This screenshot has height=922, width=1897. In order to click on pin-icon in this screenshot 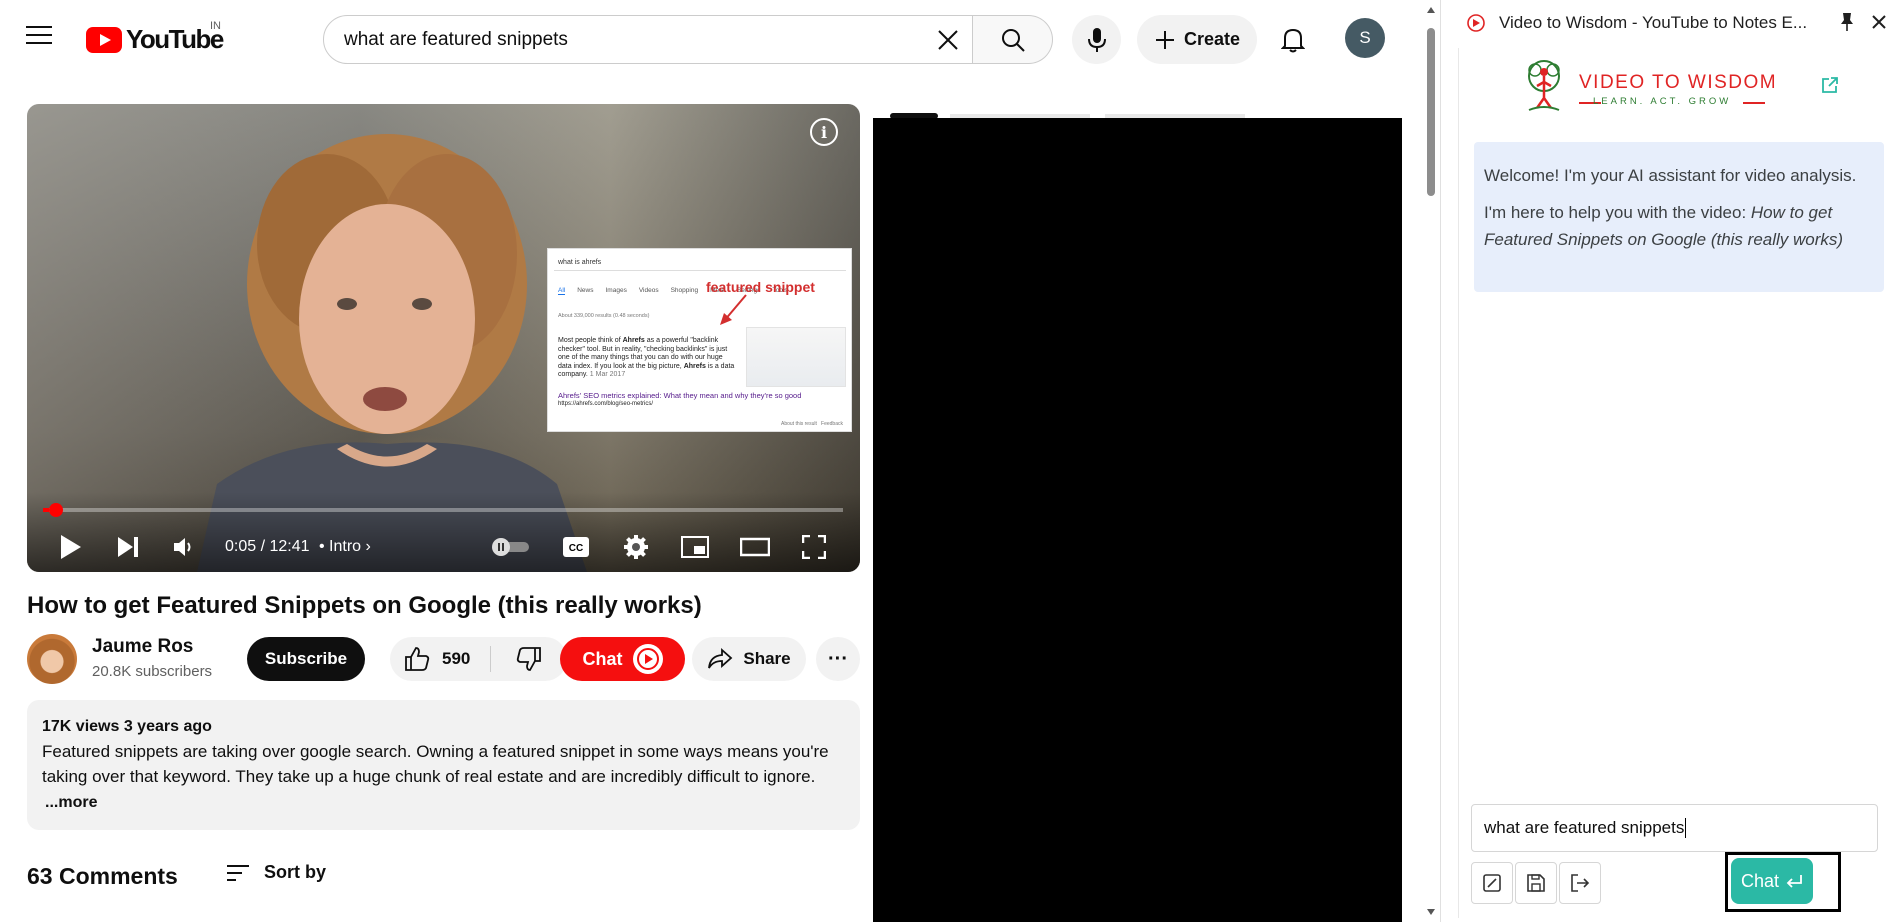, I will do `click(1847, 22)`.